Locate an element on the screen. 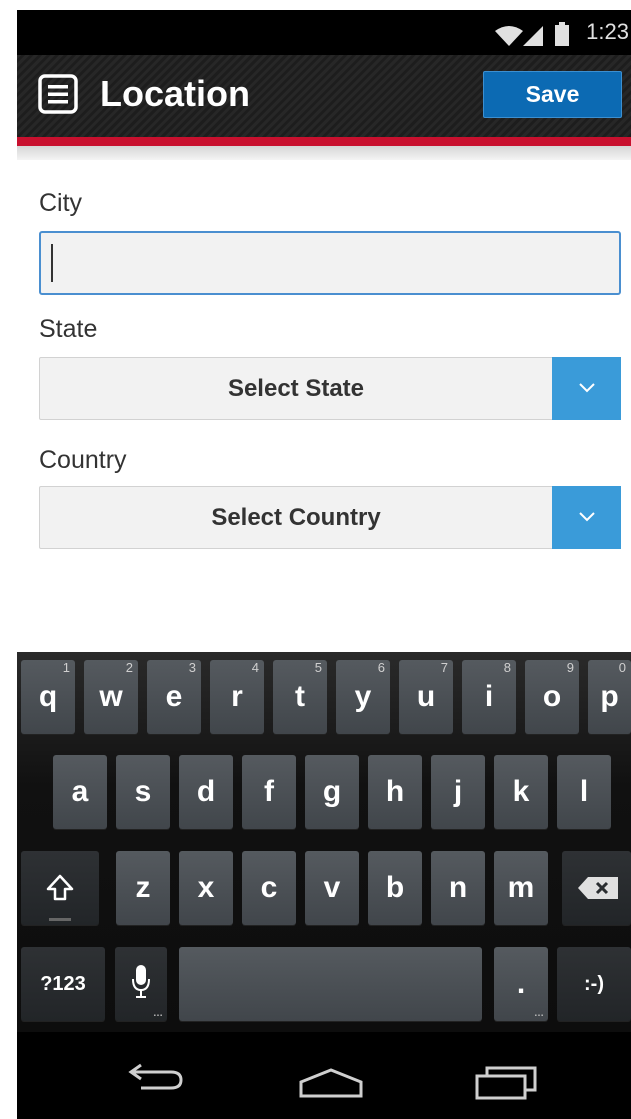 The height and width of the screenshot is (1119, 631). symbols-key: ?123 is located at coordinates (63, 984).